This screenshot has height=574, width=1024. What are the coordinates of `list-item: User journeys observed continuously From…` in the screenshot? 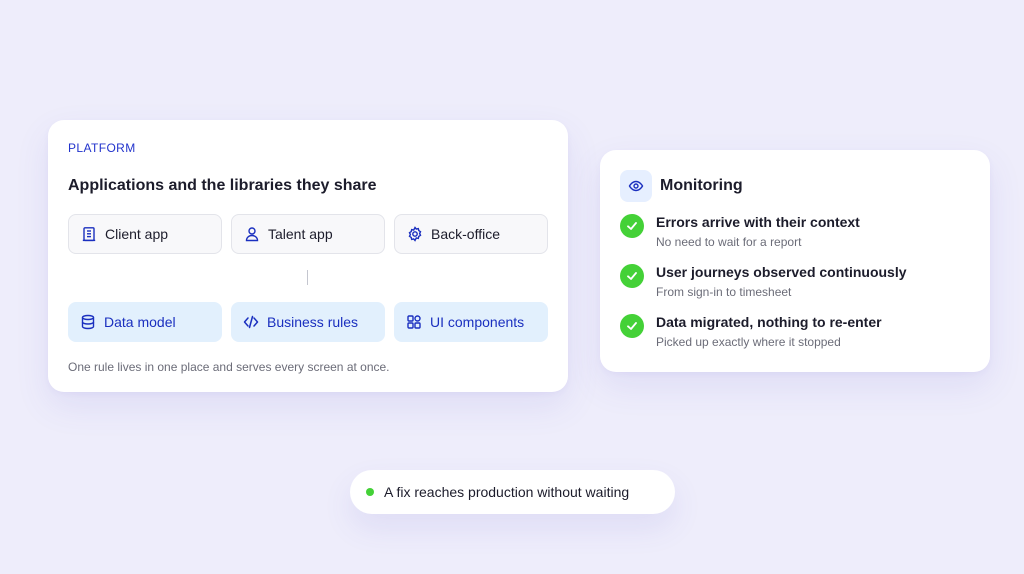 It's located at (795, 287).